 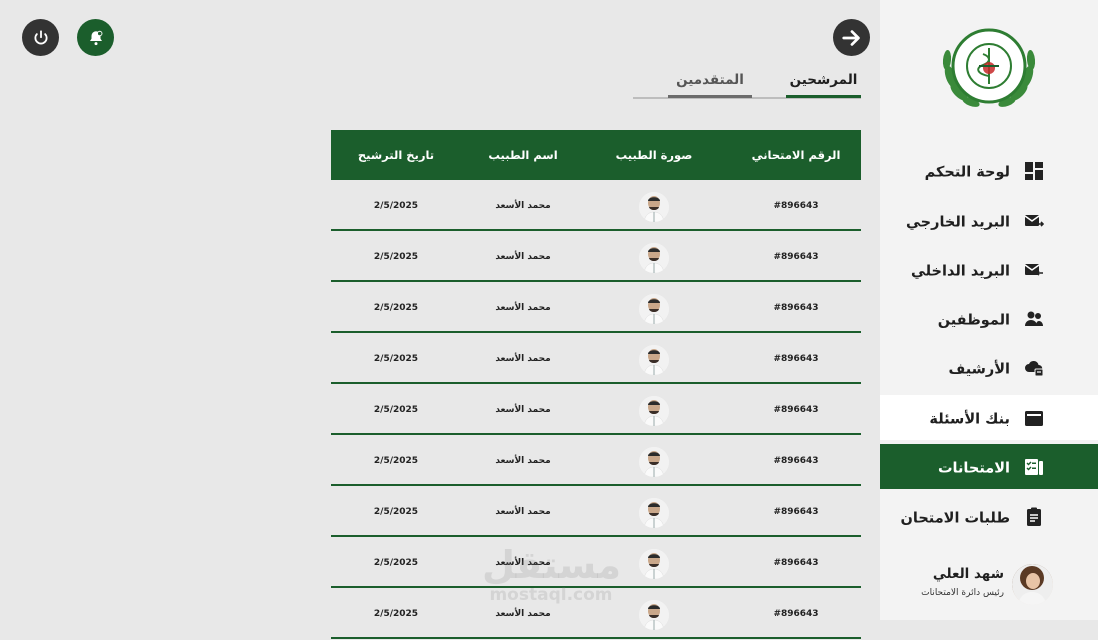 I want to click on sidebar-item-mail-incoming: البريد الداخلي, so click(x=989, y=269).